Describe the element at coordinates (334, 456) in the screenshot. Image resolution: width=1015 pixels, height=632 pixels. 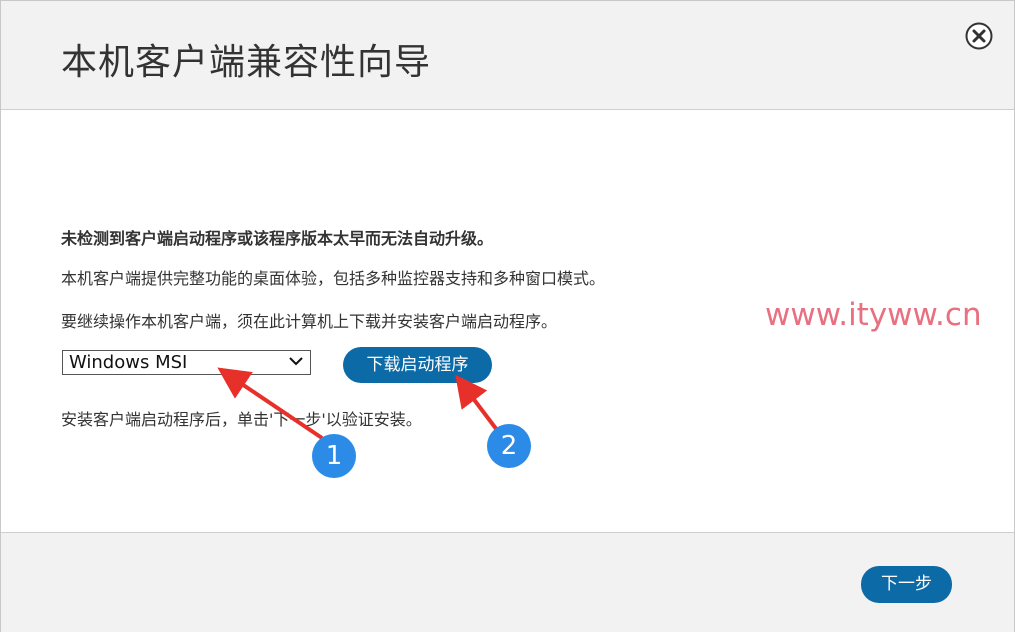
I see `annotation-badge-1: 1` at that location.